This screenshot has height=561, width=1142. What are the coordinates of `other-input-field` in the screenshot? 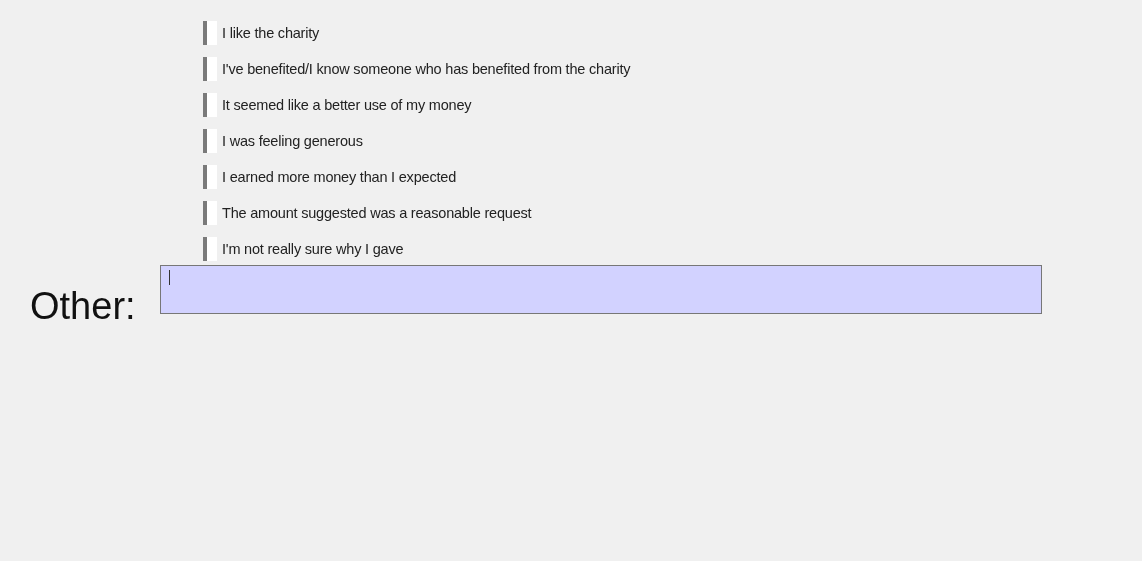 It's located at (600, 289).